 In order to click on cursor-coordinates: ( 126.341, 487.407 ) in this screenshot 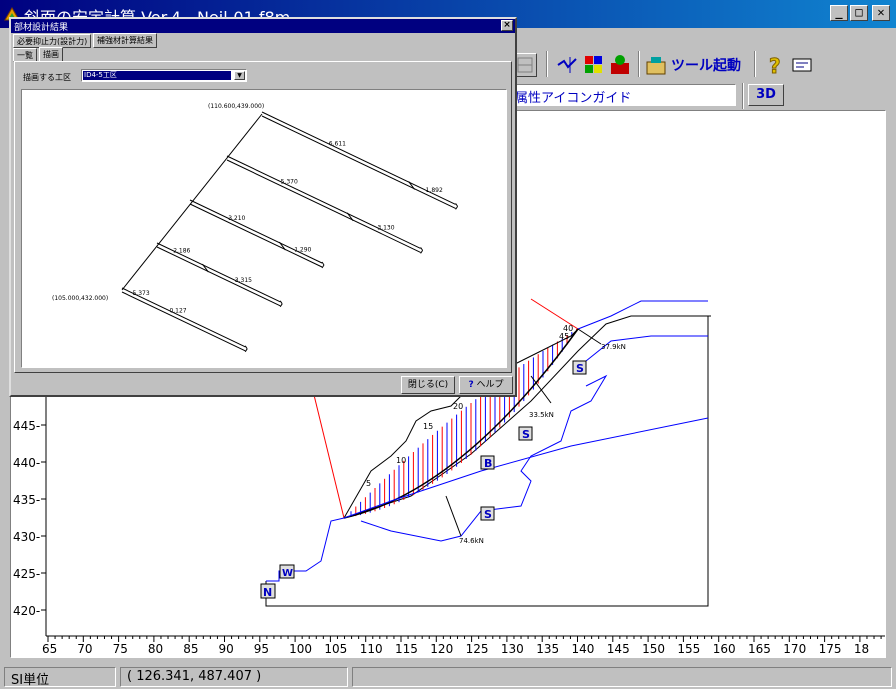, I will do `click(234, 677)`.